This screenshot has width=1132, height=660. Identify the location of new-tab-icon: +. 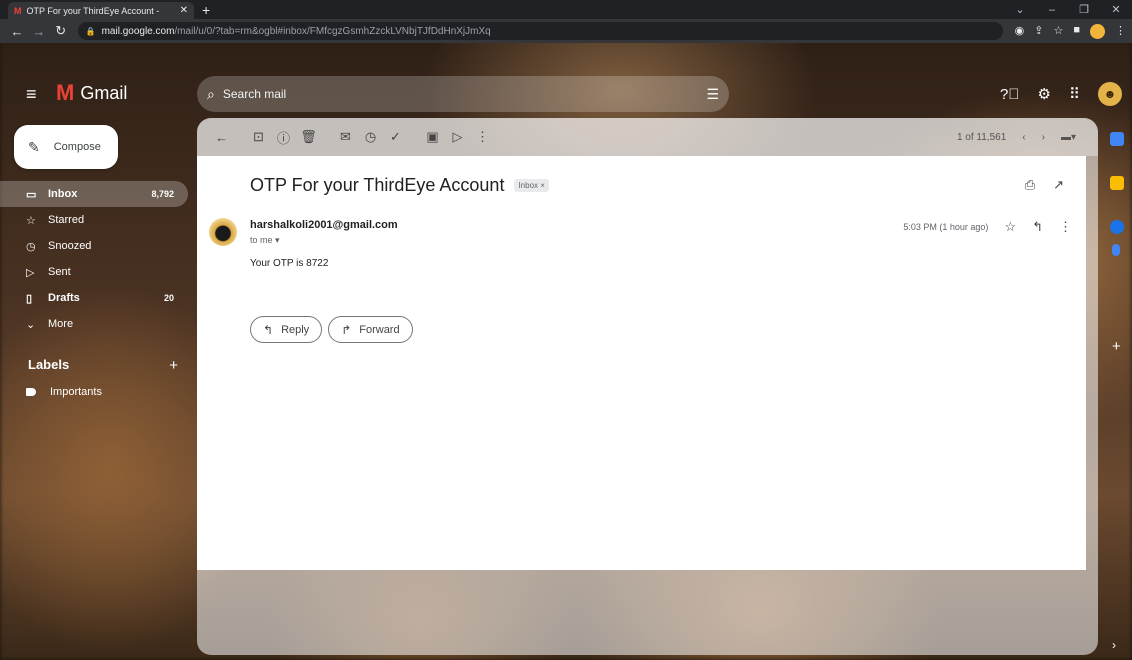
(206, 10).